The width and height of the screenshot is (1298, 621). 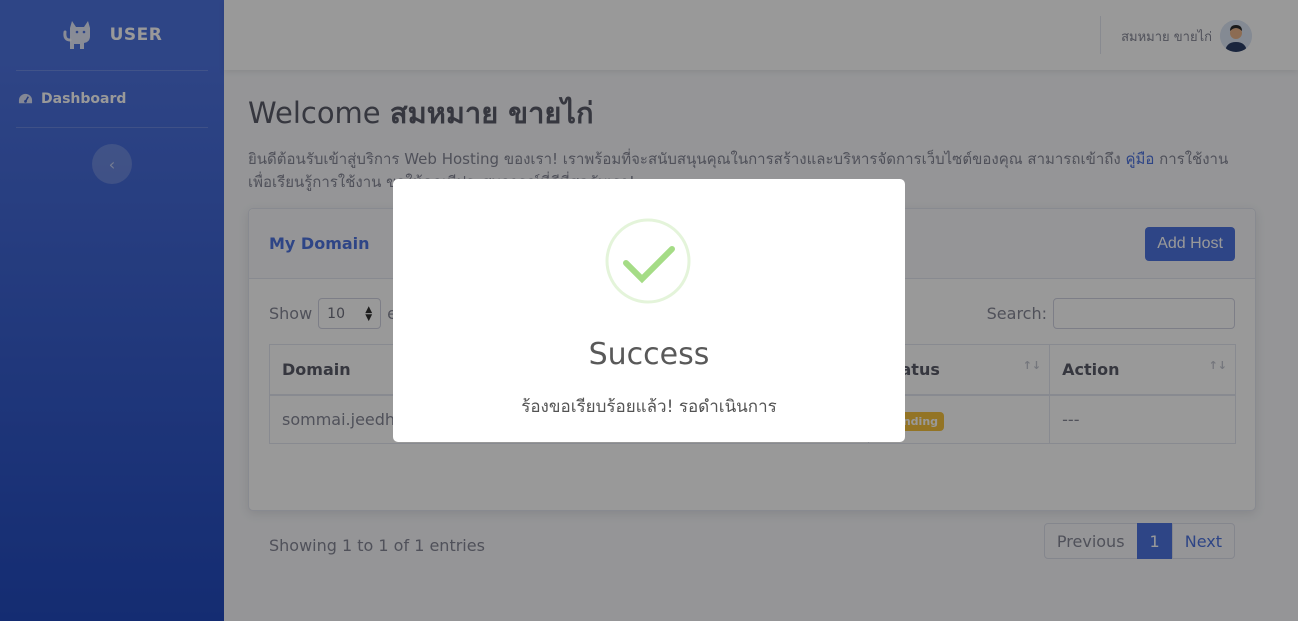 What do you see at coordinates (649, 407) in the screenshot?
I see `modal-message: ร้องขอเรียบร้อยแล้ว! รอดำเนินการ` at bounding box center [649, 407].